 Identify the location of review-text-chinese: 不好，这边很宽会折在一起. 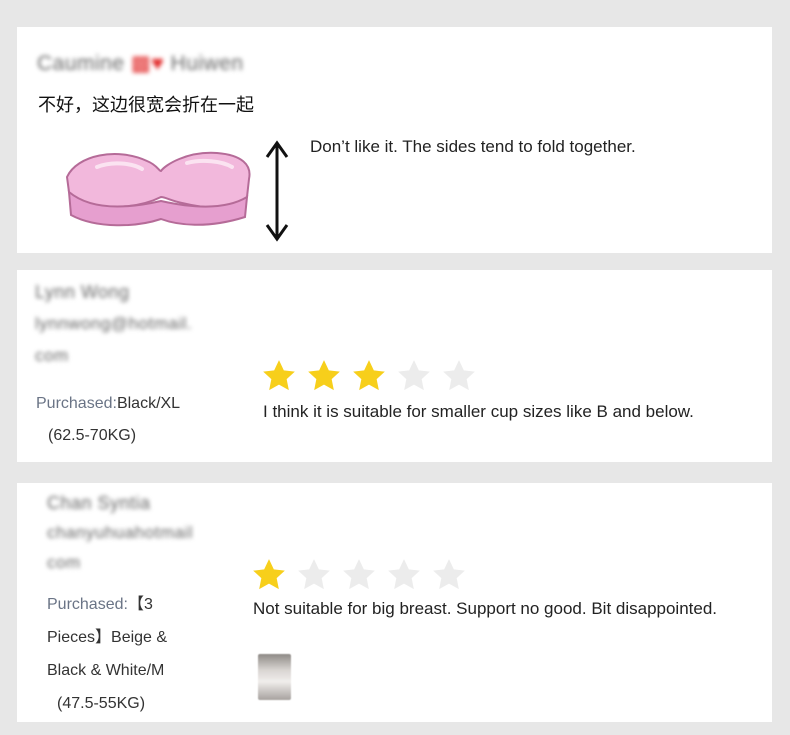
(146, 105).